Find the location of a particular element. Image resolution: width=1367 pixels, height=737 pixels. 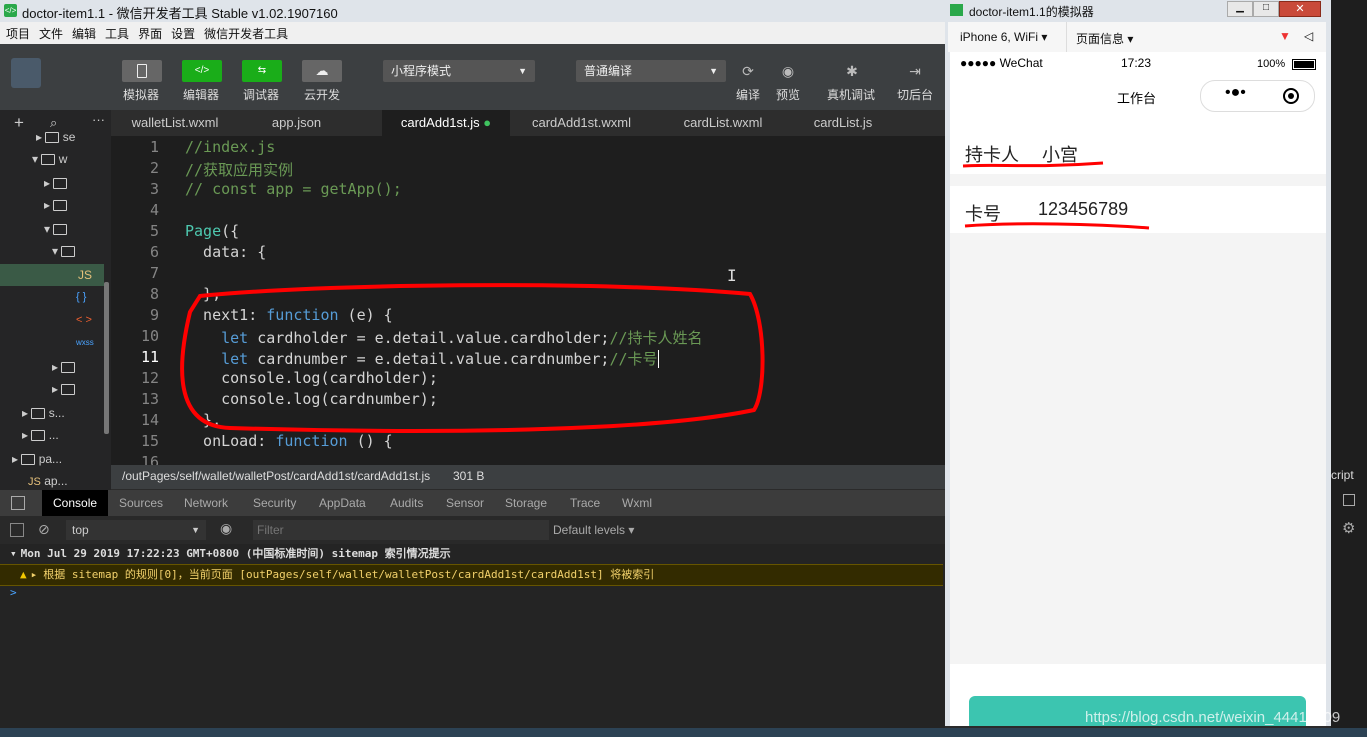

code-line: // const app = getApp(); is located at coordinates (293, 189).